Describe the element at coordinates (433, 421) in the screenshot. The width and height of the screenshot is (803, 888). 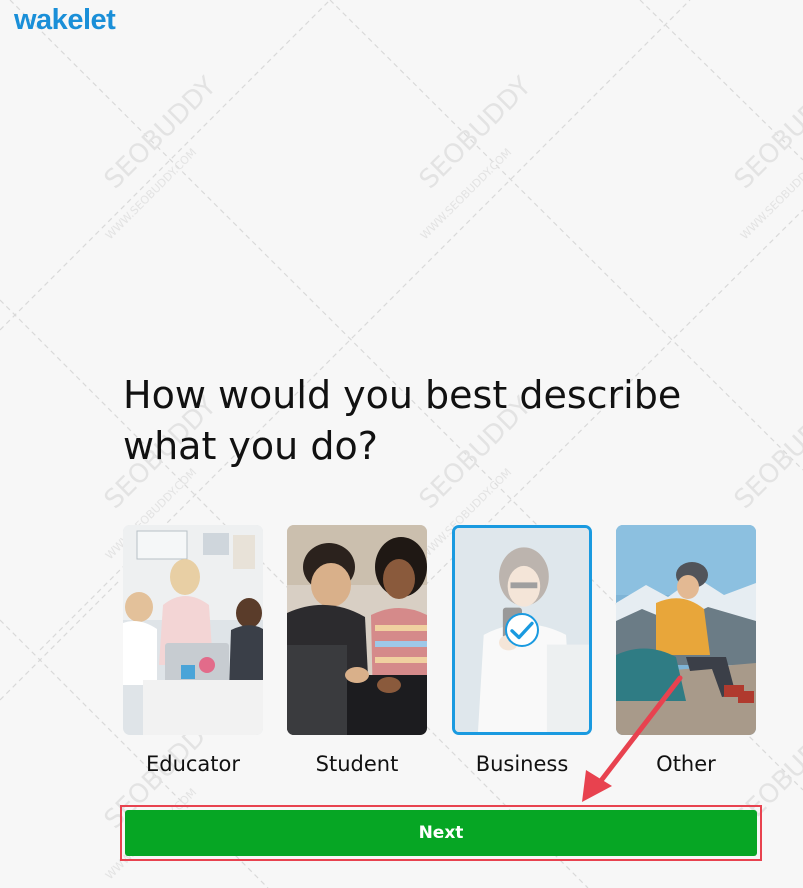
I see `page-title: How would you best describe what you do?` at that location.